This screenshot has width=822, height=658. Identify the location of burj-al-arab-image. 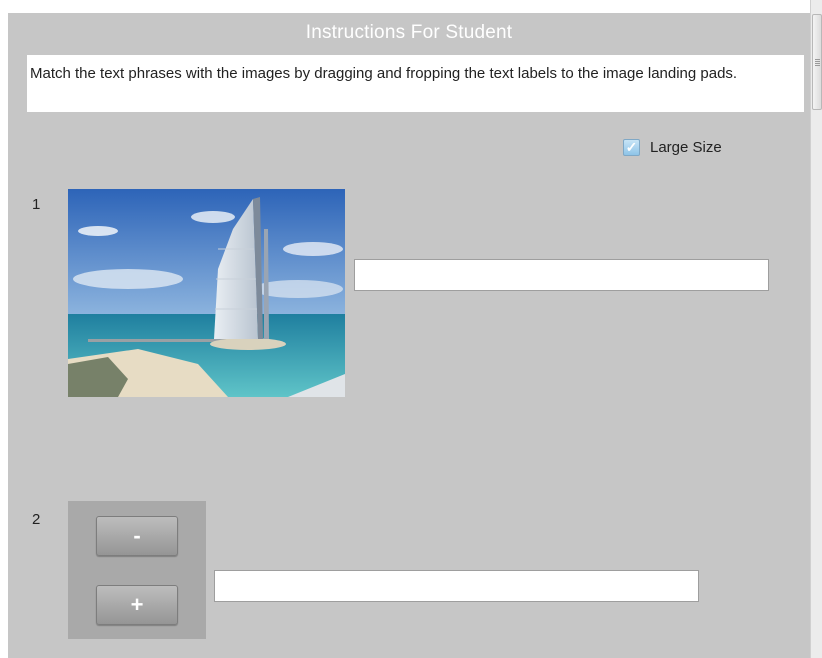
(206, 293).